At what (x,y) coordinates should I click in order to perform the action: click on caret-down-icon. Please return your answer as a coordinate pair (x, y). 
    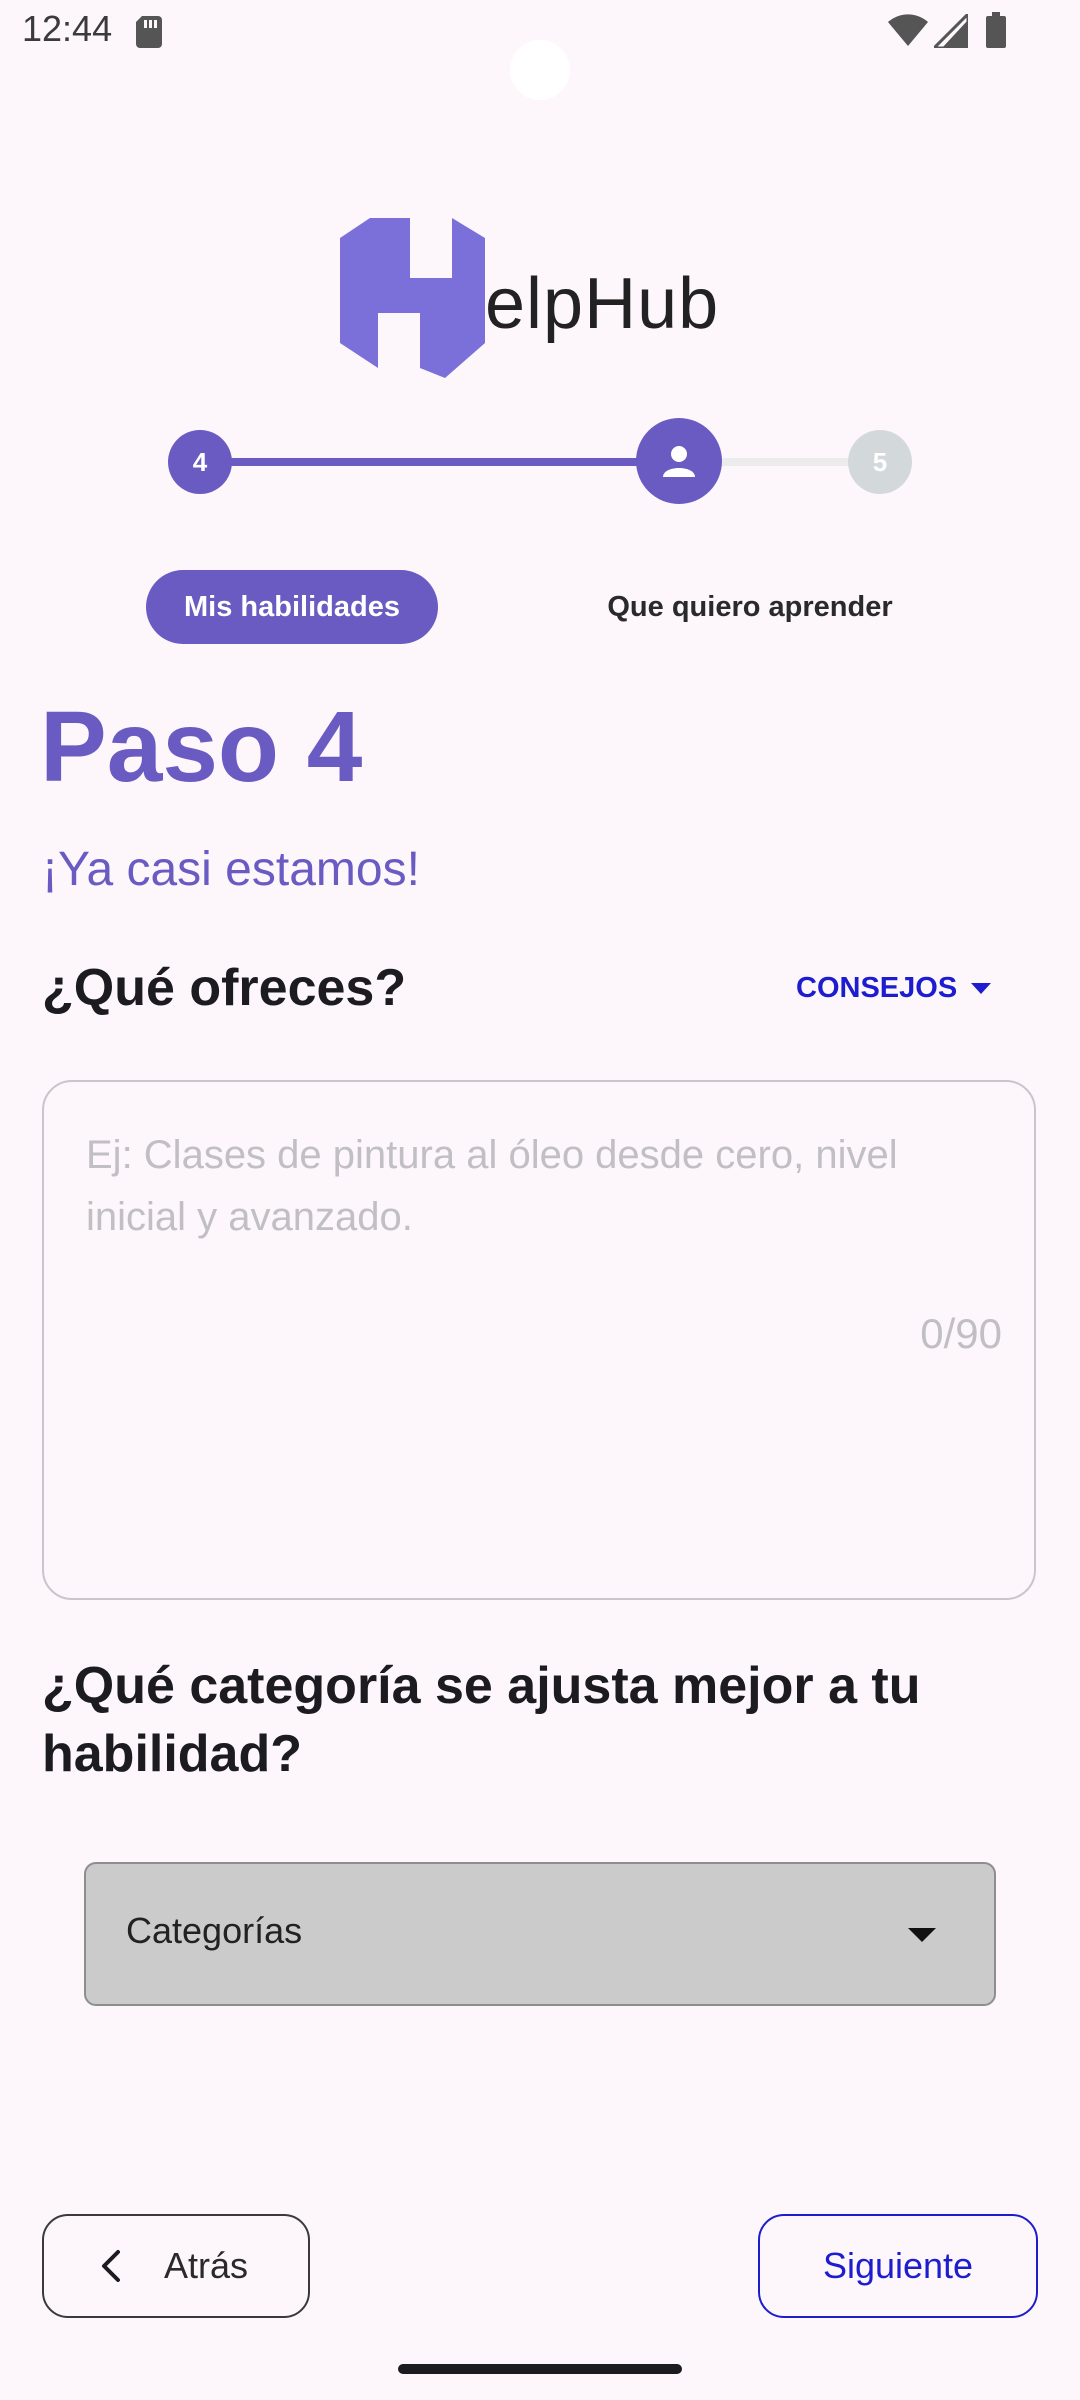
    Looking at the image, I should click on (981, 988).